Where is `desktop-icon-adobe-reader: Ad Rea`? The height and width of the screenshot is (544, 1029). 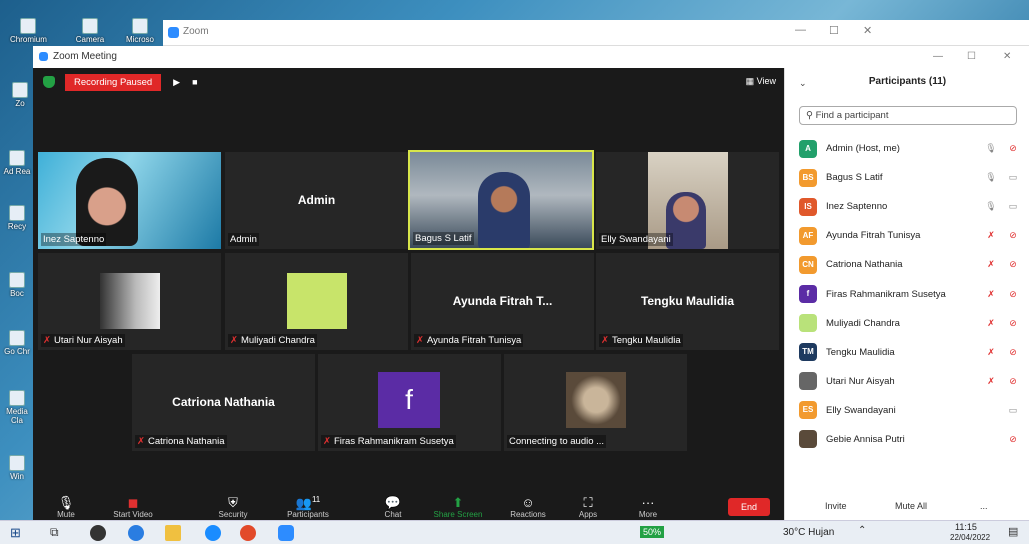 desktop-icon-adobe-reader: Ad Rea is located at coordinates (17, 163).